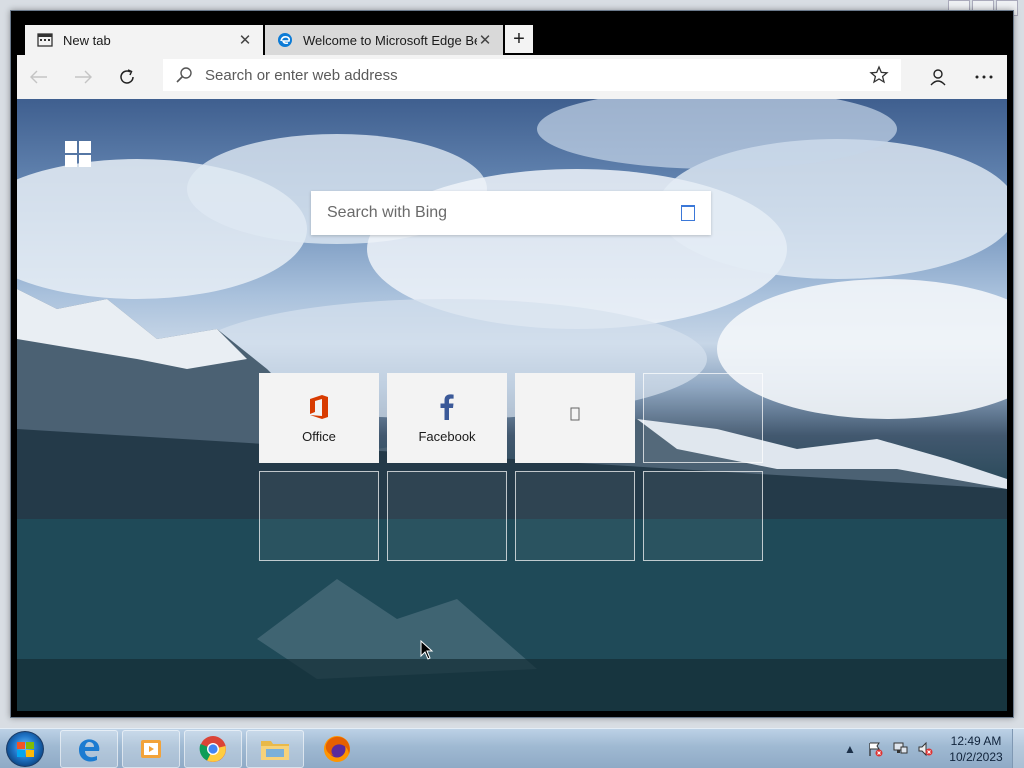 The width and height of the screenshot is (1024, 768). Describe the element at coordinates (512, 748) in the screenshot. I see `windows-taskbar: ▲ 12:49 AM 10/2/2023` at that location.